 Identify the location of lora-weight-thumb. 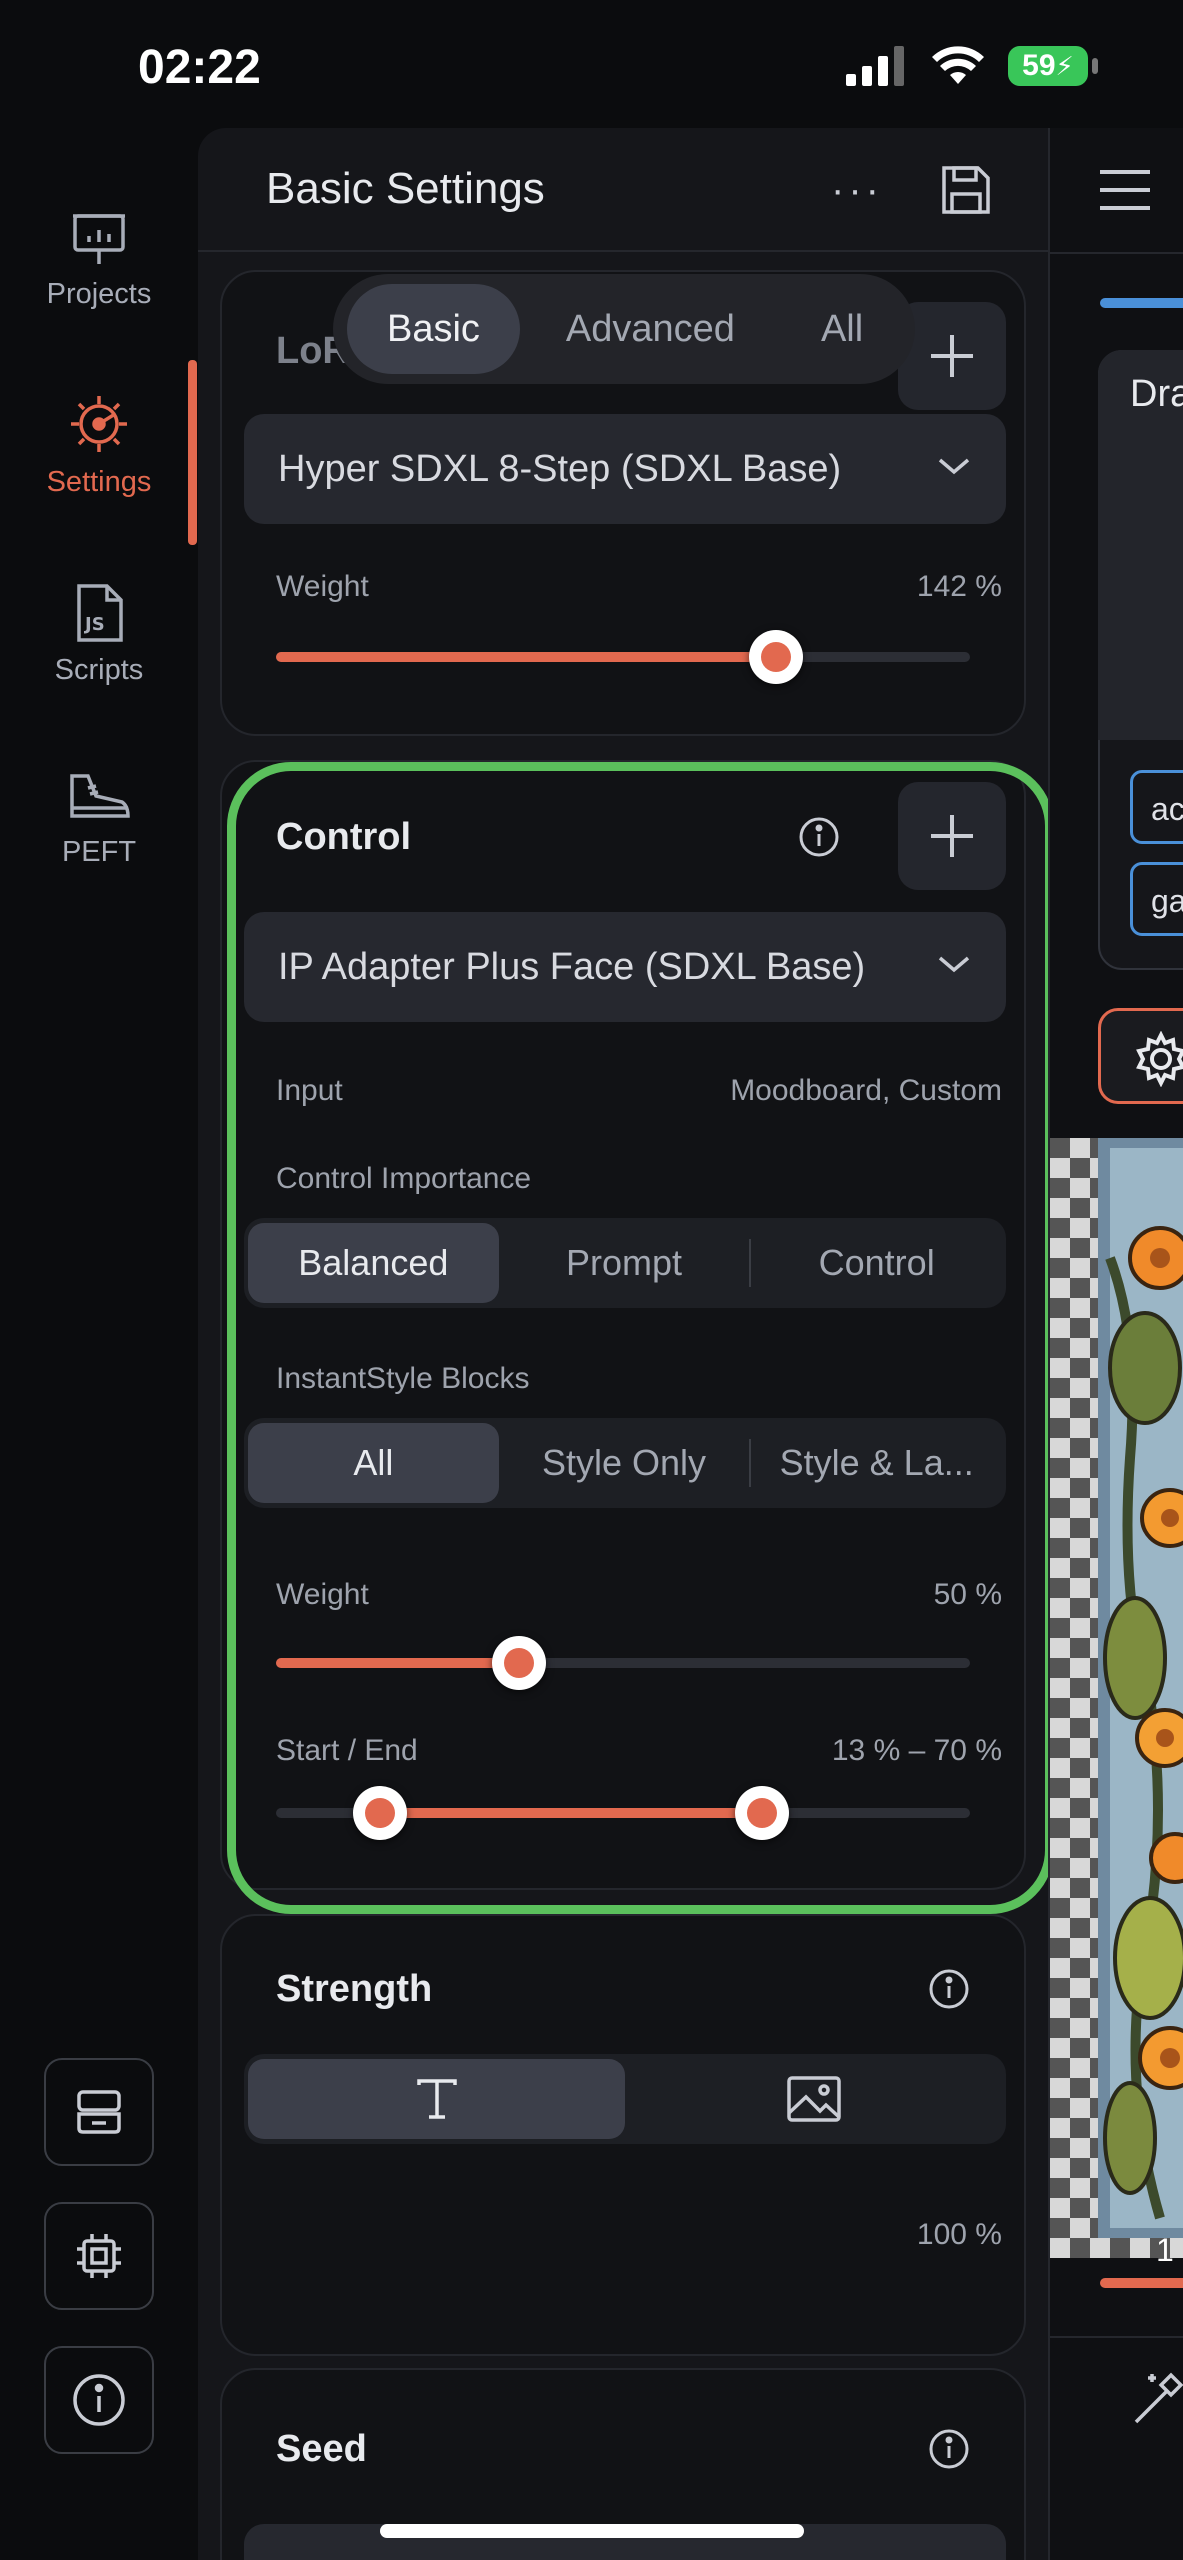
(775, 657).